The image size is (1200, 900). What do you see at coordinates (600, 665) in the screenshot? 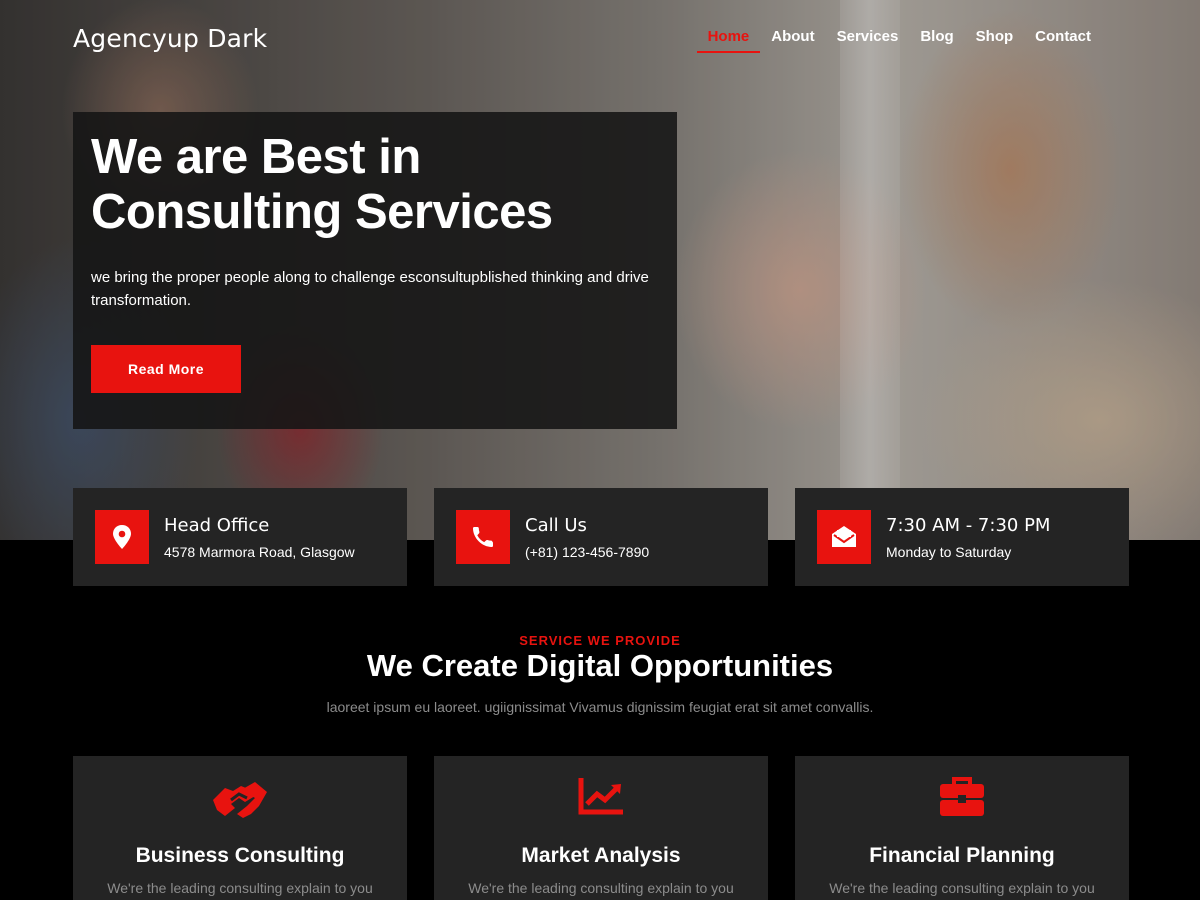
I see `services-title: We Create Digital Opportunities` at bounding box center [600, 665].